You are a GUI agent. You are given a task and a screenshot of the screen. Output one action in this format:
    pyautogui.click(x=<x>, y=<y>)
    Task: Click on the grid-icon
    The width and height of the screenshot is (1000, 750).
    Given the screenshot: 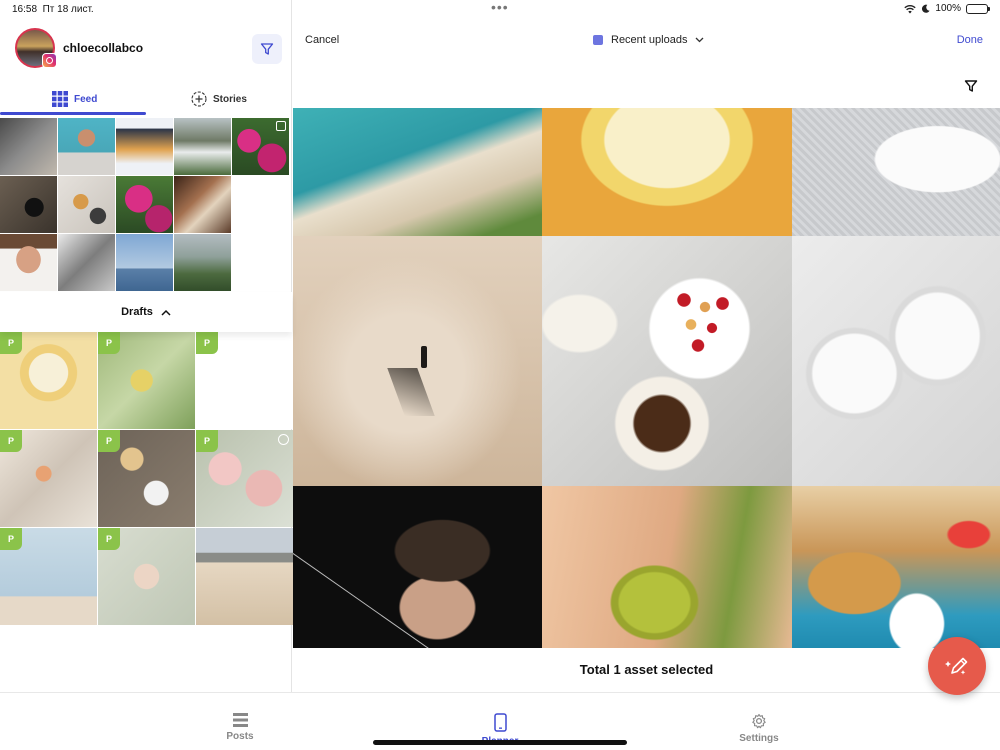 What is the action you would take?
    pyautogui.click(x=60, y=99)
    